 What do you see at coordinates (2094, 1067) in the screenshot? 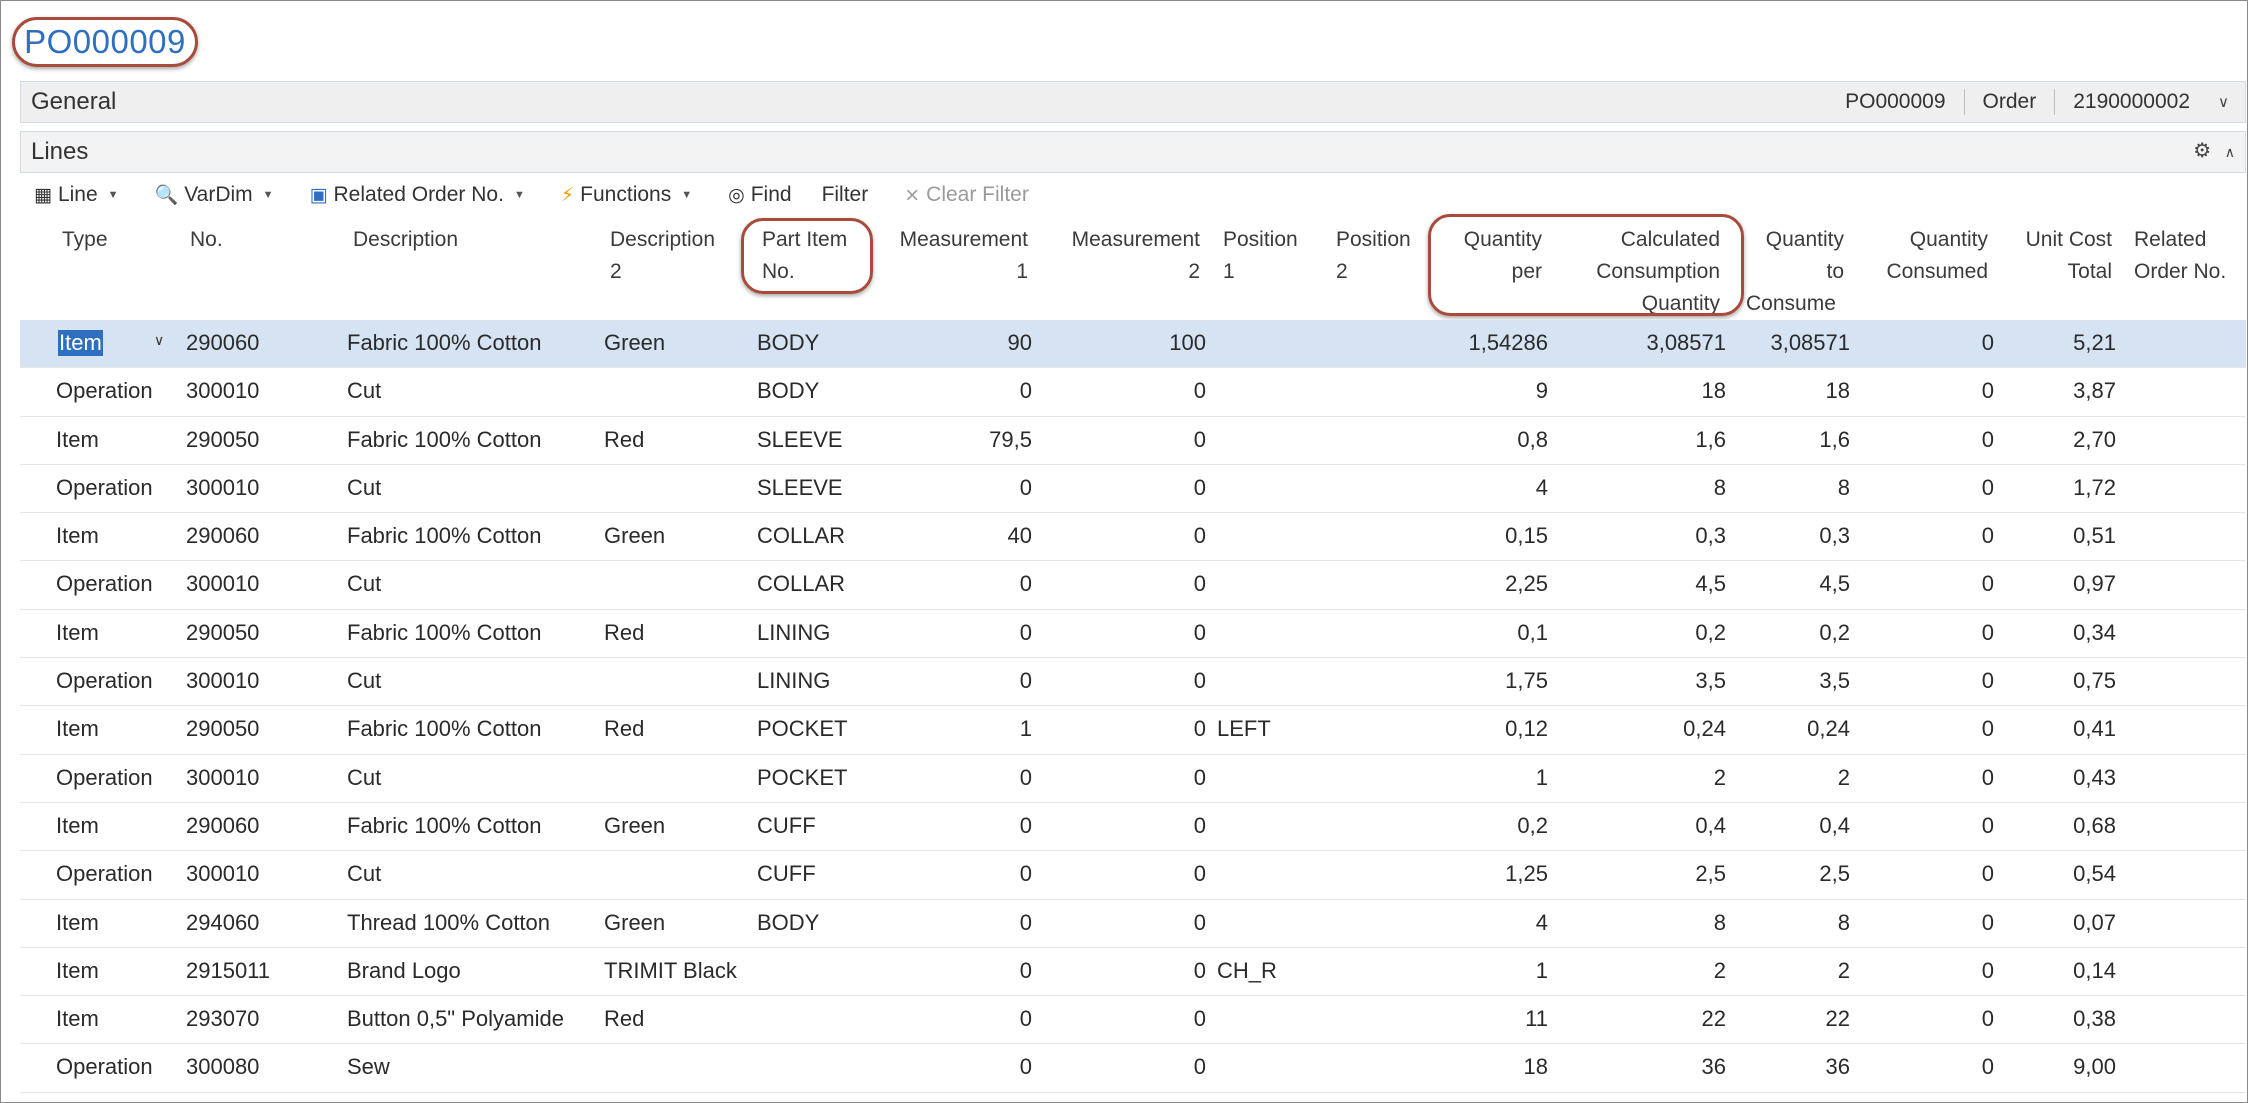
I see `cell-unit-cost-total: 9,00` at bounding box center [2094, 1067].